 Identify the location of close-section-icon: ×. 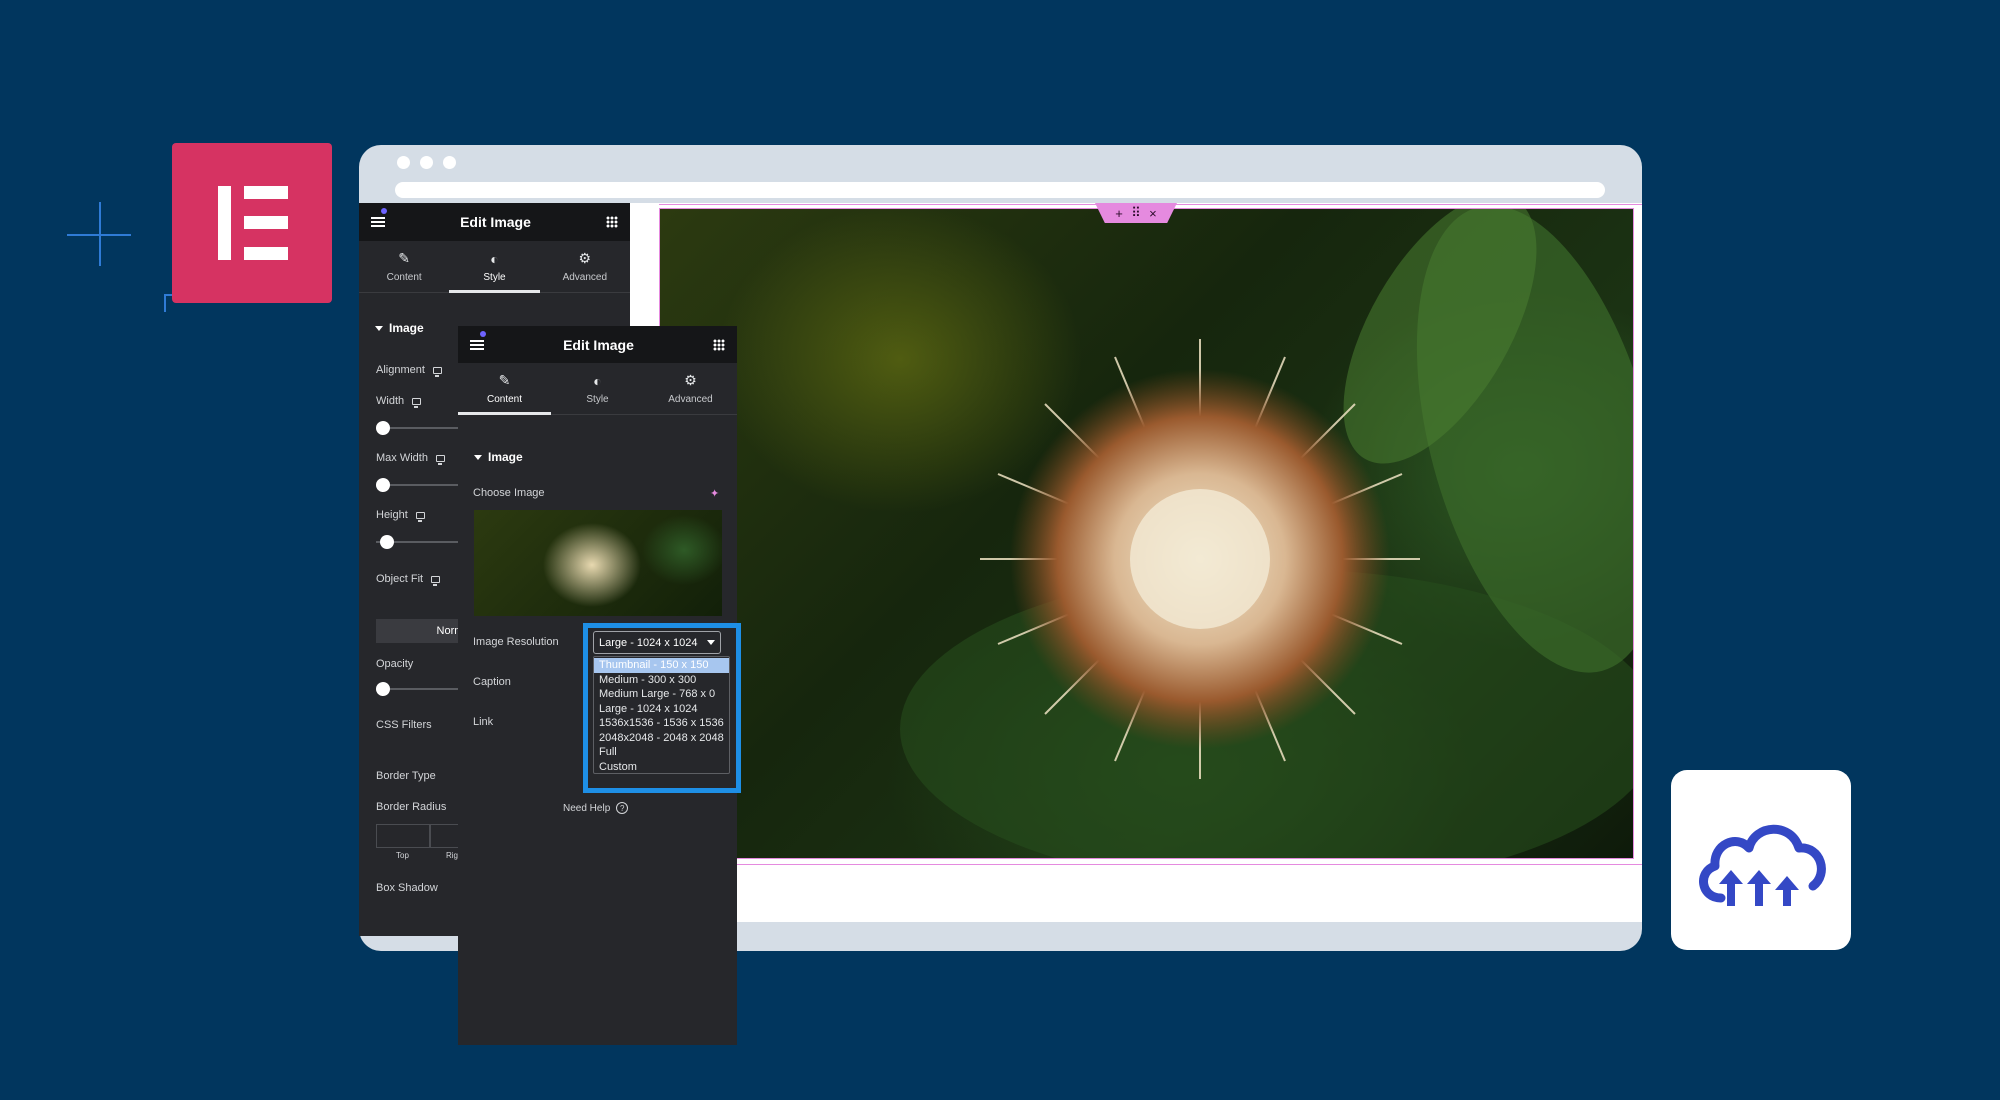
(1153, 213).